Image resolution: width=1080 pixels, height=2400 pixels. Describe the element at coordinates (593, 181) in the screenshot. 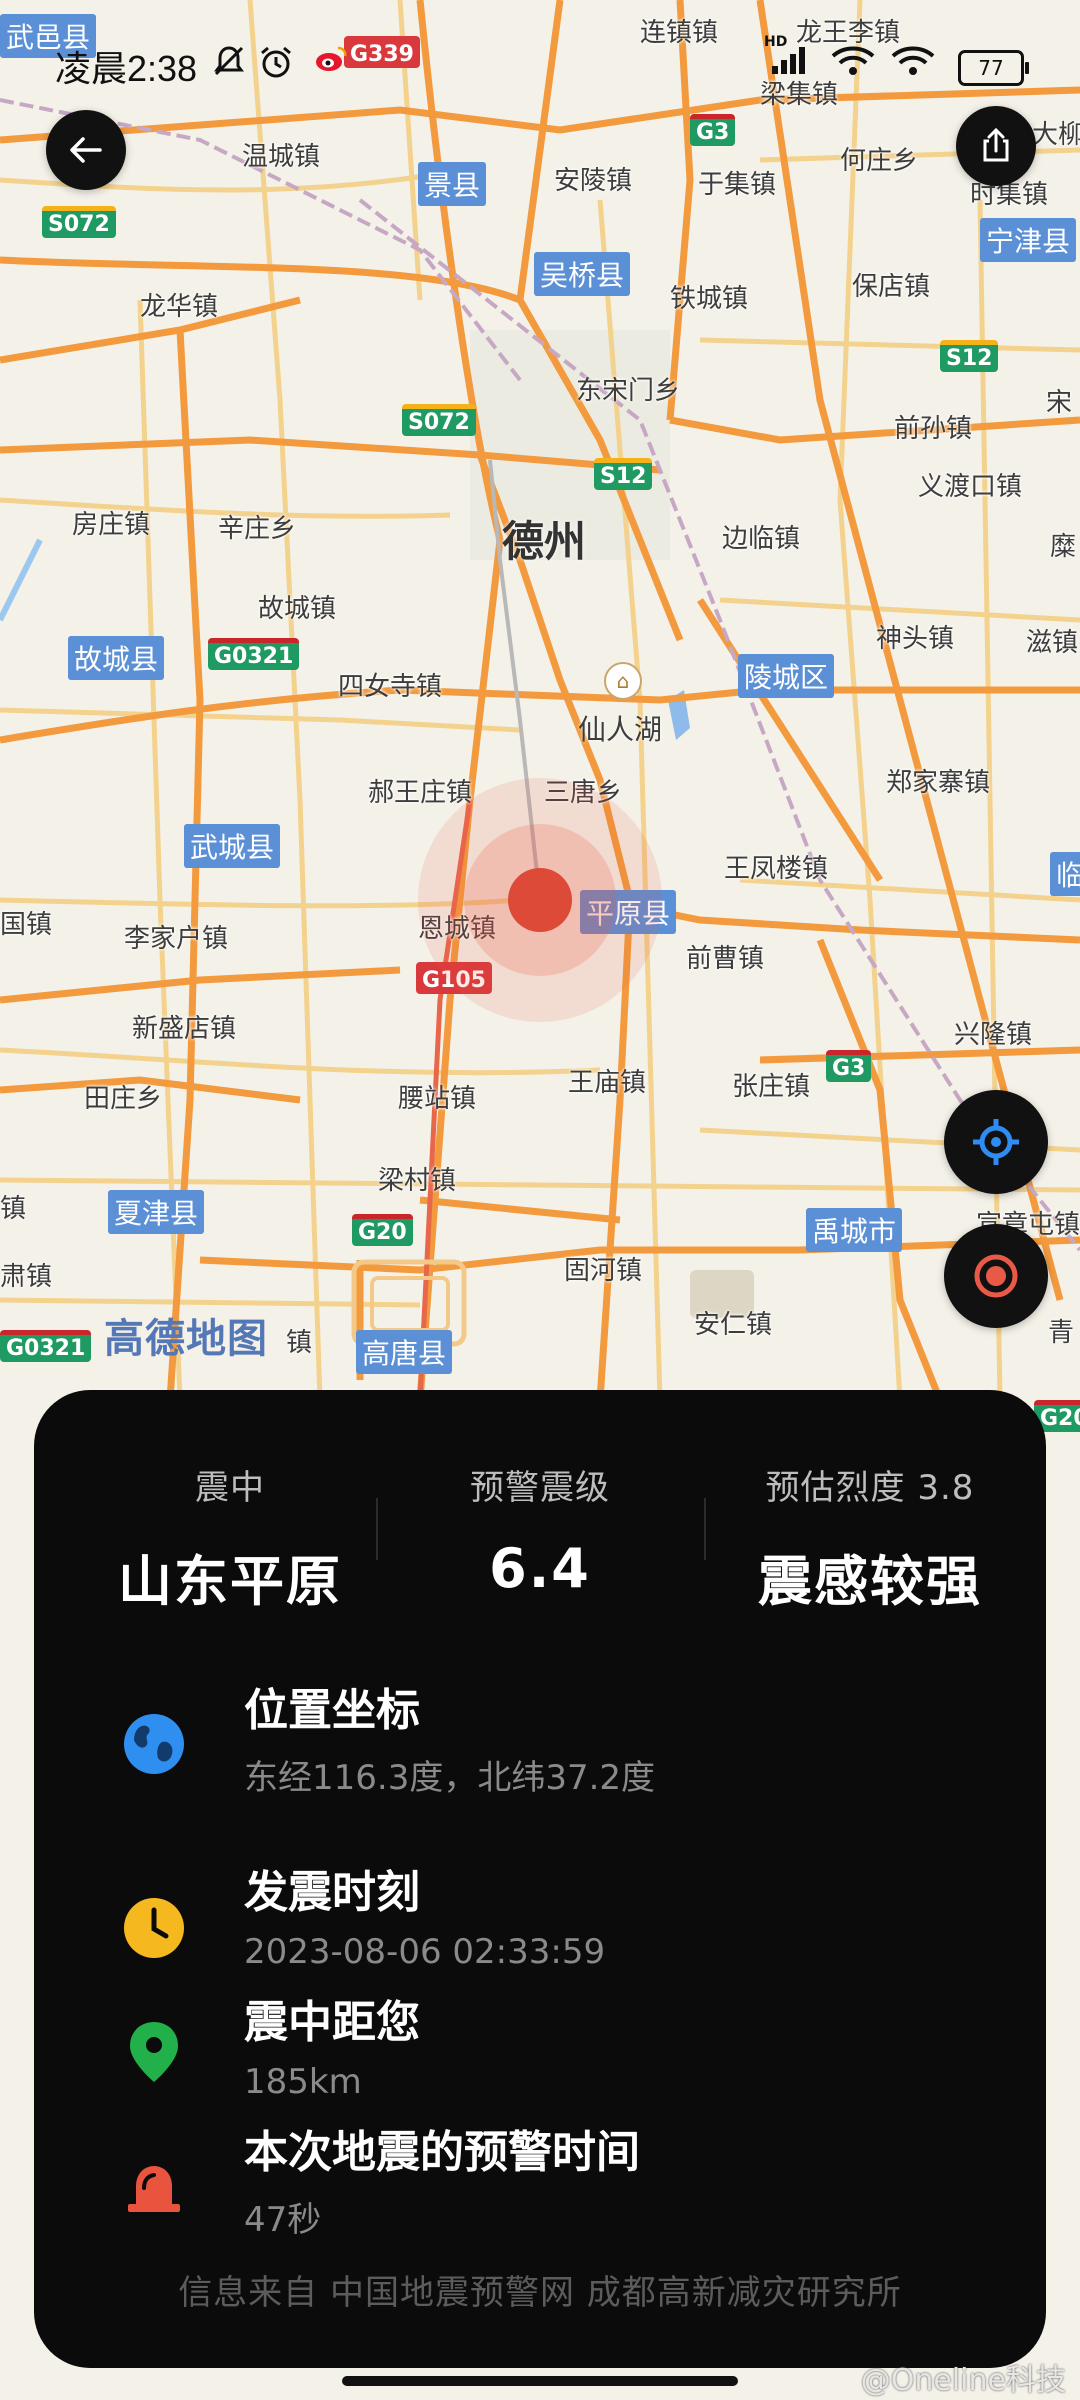

I see `map-place-label: 安陵镇` at that location.